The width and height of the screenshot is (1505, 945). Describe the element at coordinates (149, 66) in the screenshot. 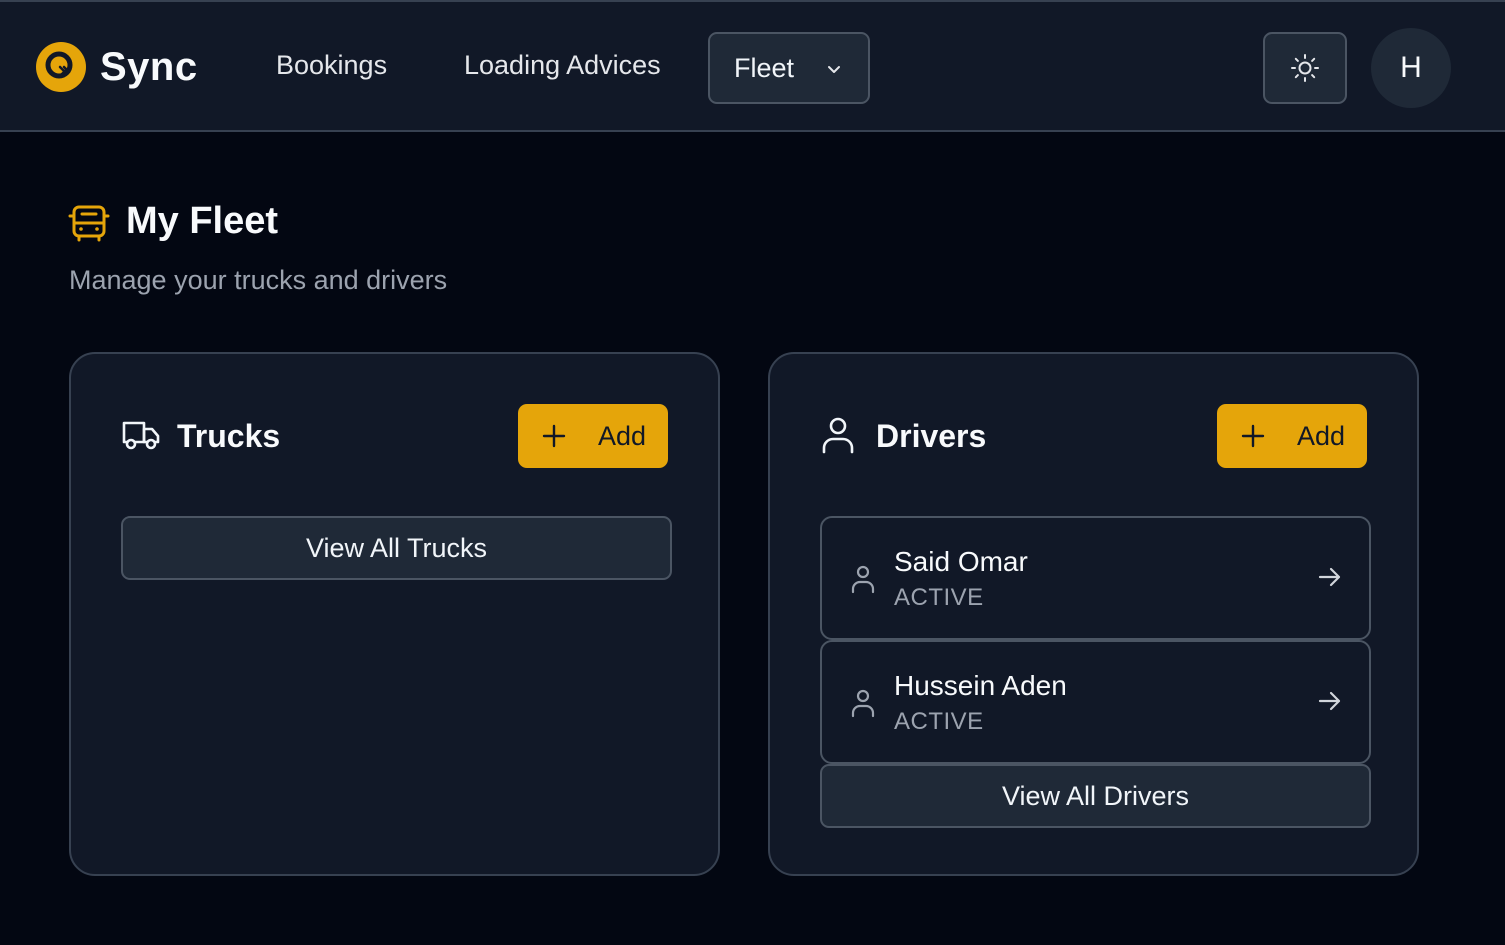

I see `brand-name: Sync` at that location.